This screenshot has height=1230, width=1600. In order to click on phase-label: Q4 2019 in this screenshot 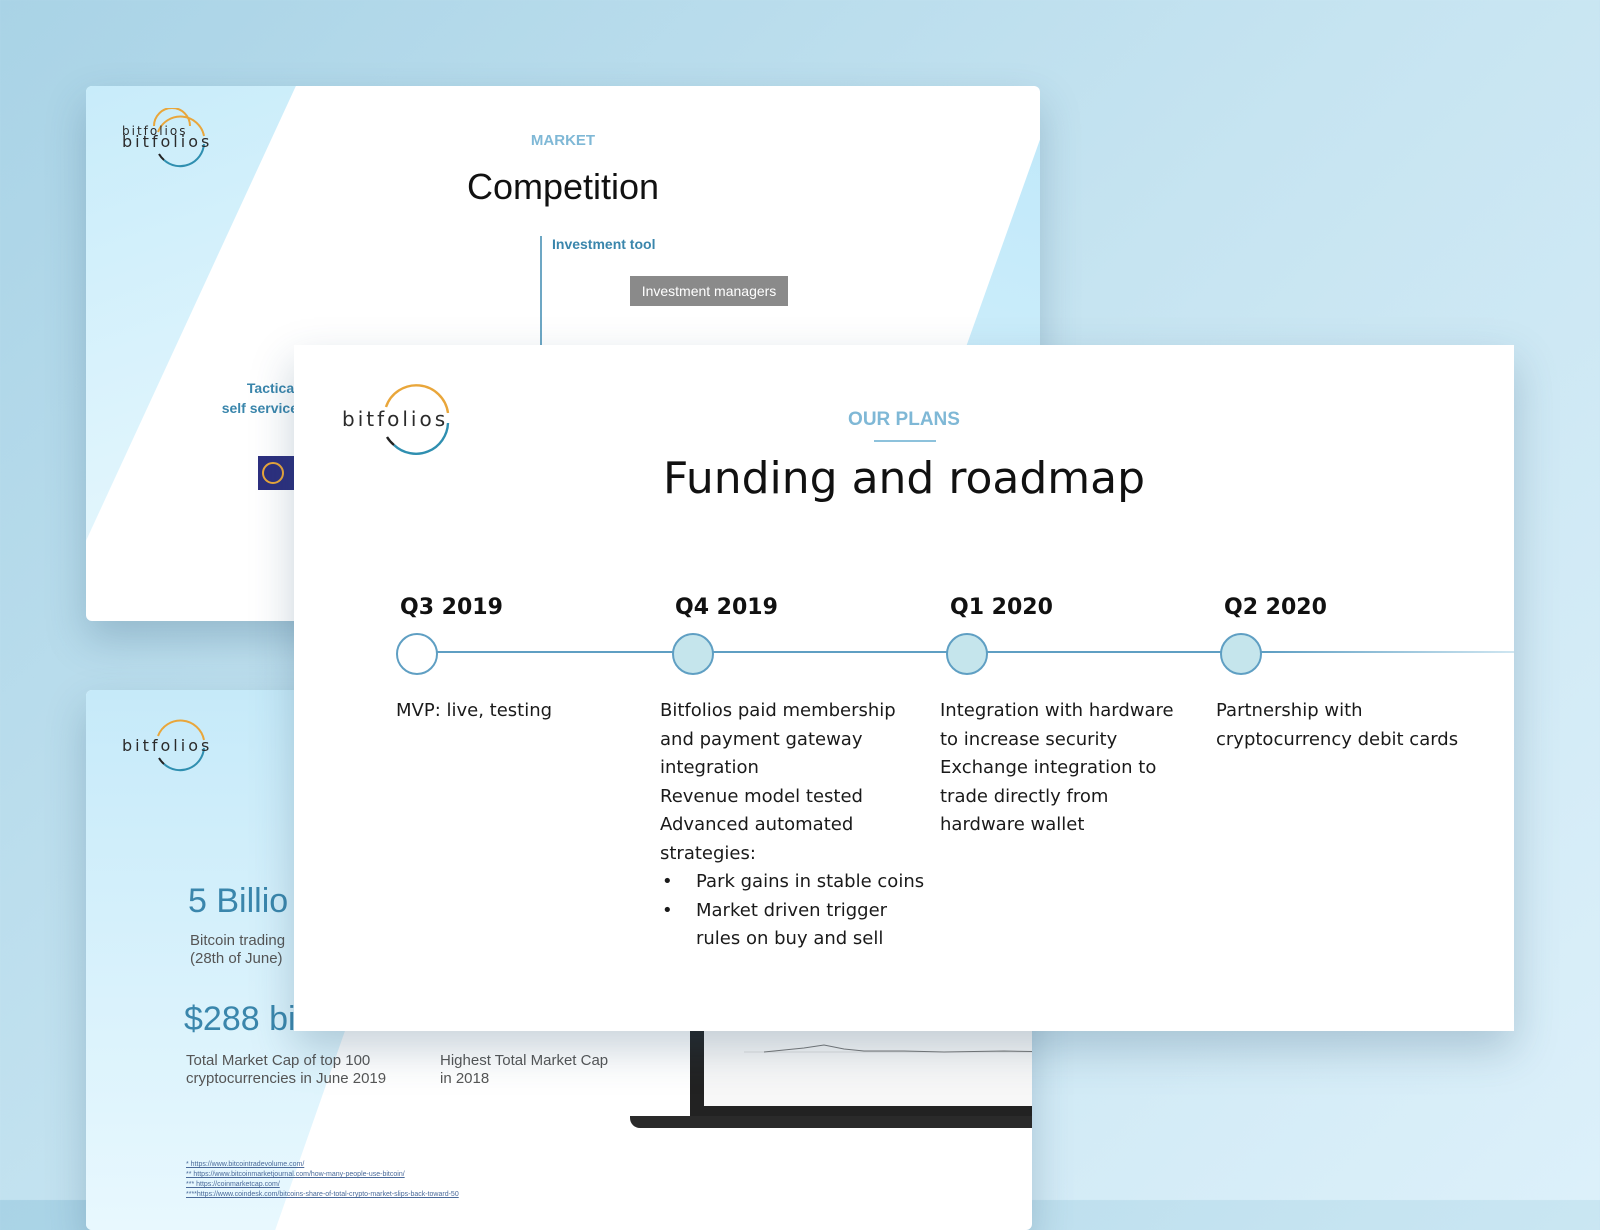, I will do `click(726, 607)`.